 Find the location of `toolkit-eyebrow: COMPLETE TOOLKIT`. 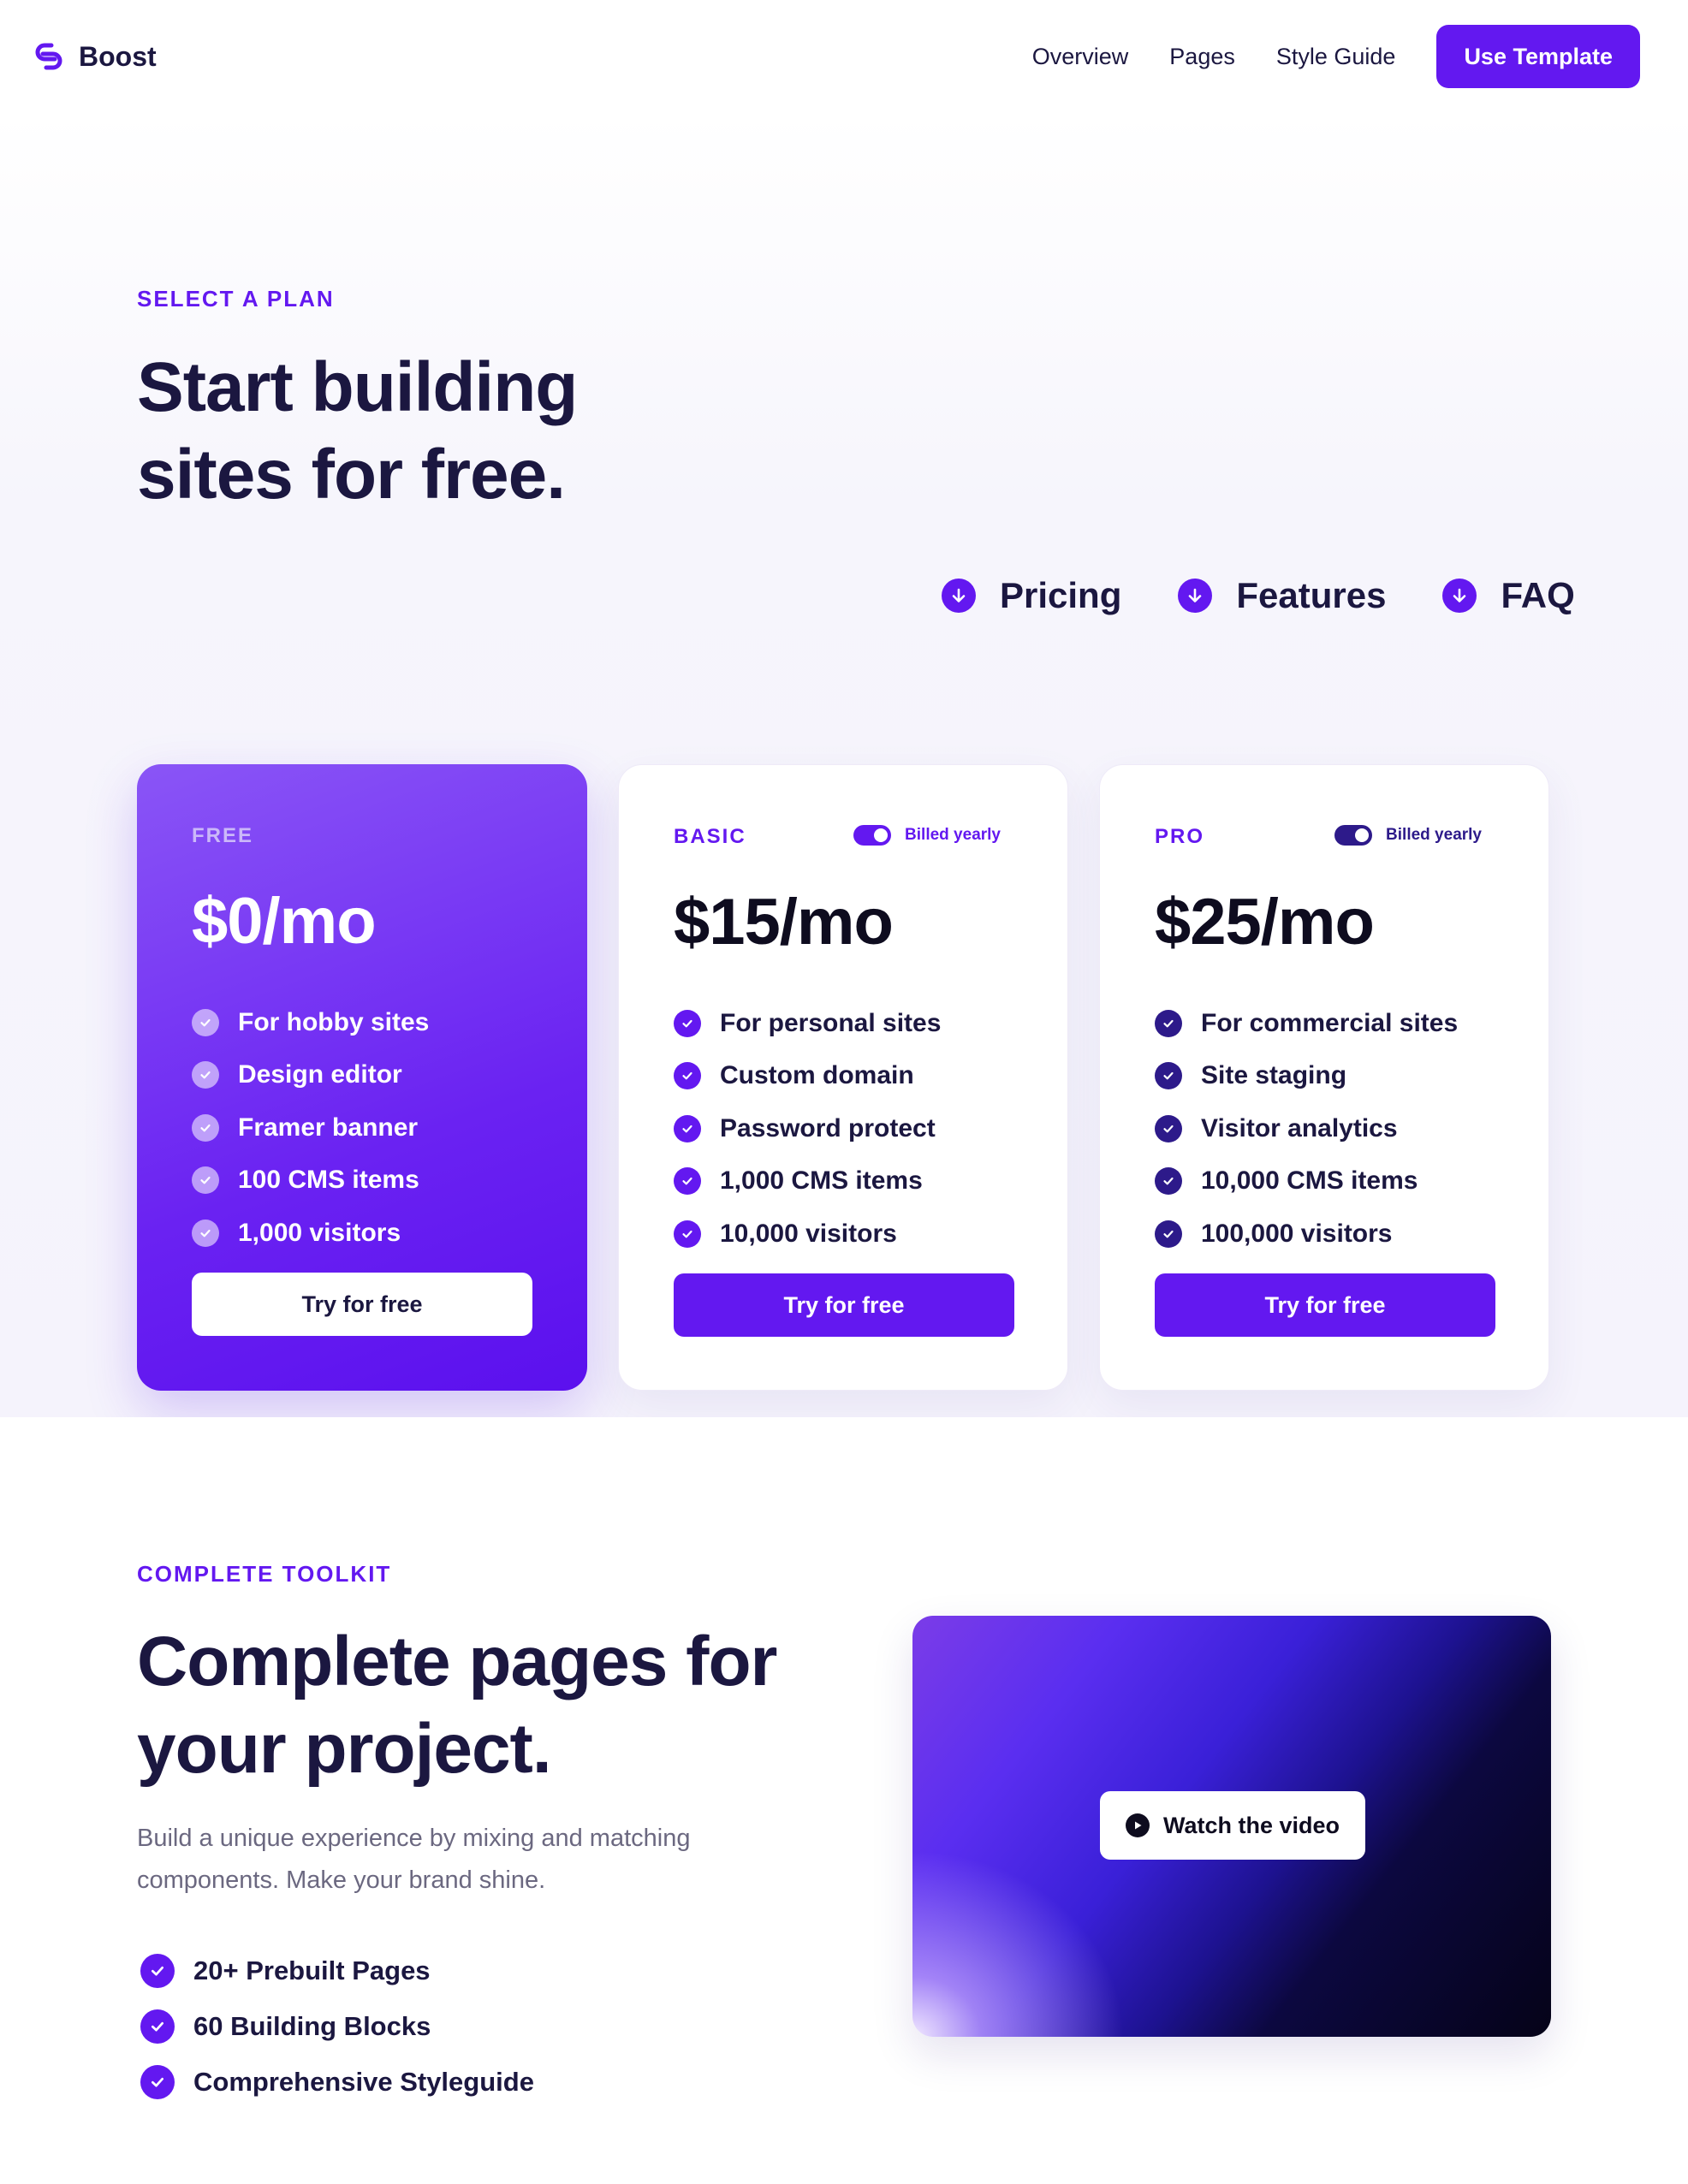

toolkit-eyebrow: COMPLETE TOOLKIT is located at coordinates (264, 1574).